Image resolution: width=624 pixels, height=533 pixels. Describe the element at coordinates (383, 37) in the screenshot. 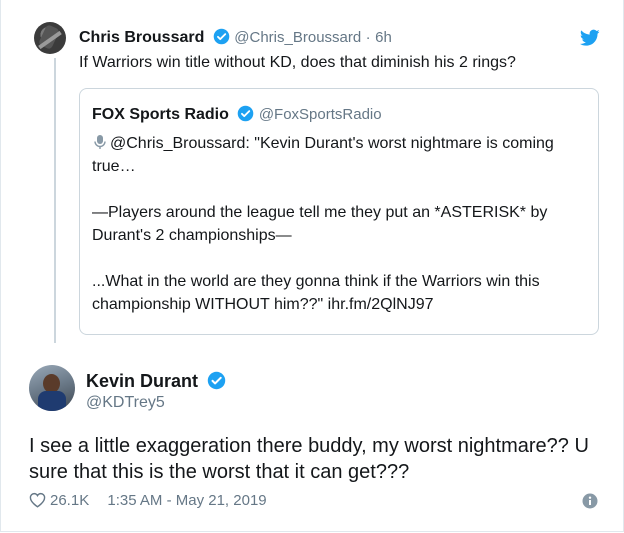

I see `tweet-age: 6h` at that location.